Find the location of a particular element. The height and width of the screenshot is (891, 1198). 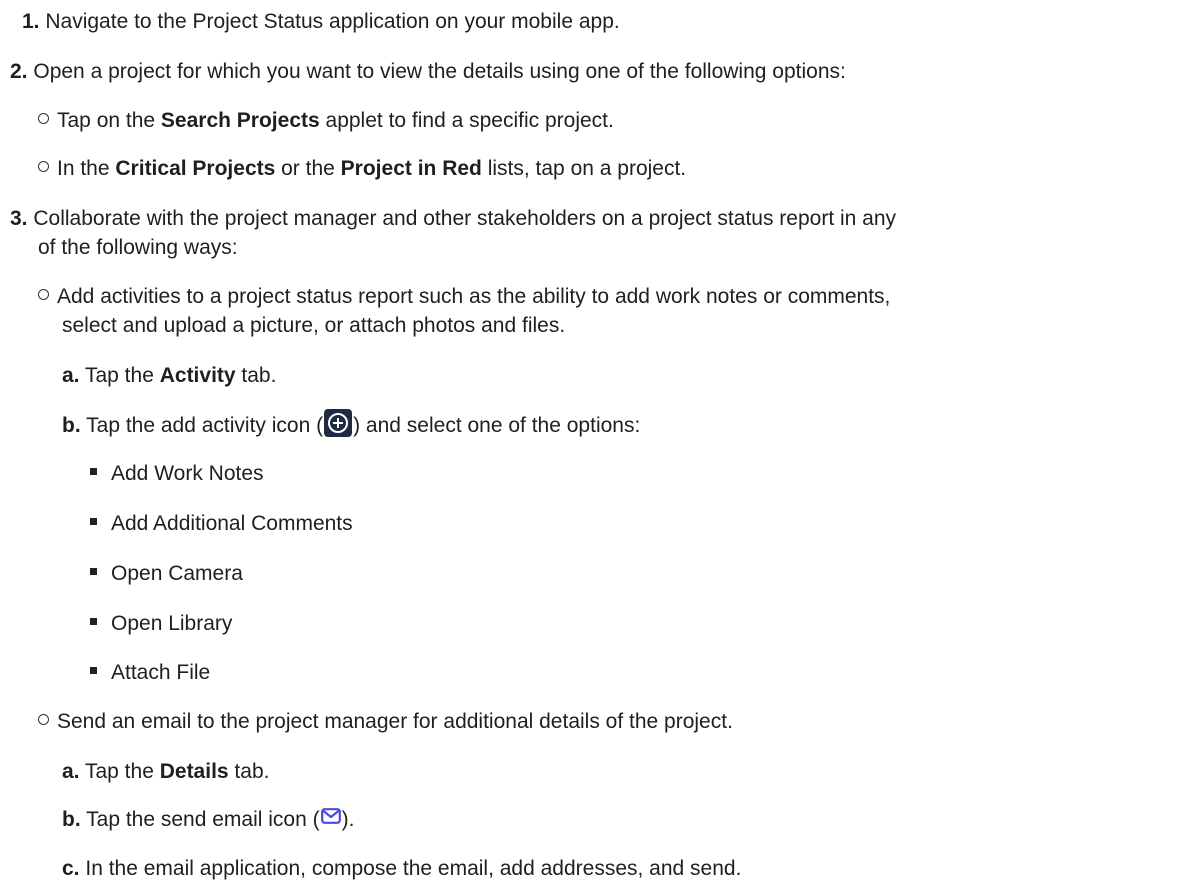

substep-a: a. Tap the Activity tab. is located at coordinates (169, 375).